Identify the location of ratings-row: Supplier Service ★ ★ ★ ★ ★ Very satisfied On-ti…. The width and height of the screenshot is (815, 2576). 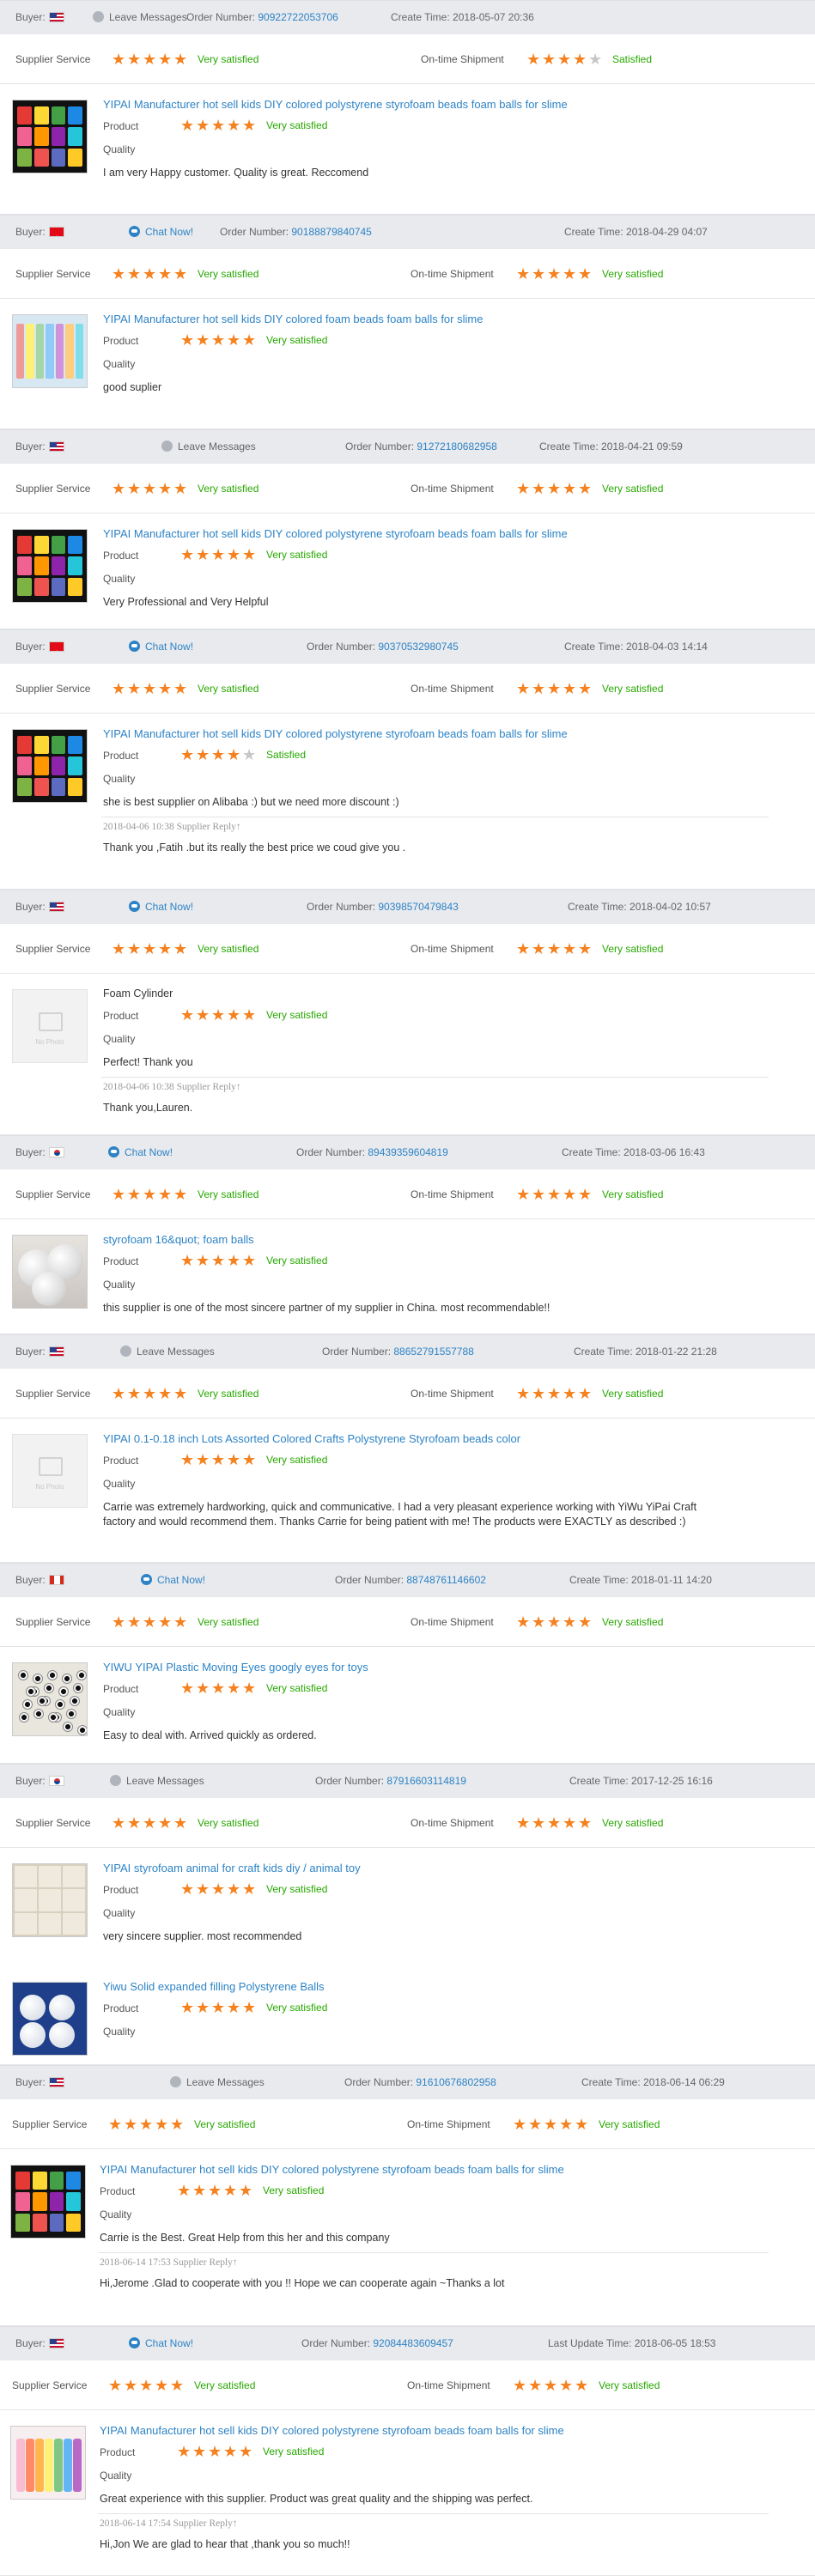
(407, 949).